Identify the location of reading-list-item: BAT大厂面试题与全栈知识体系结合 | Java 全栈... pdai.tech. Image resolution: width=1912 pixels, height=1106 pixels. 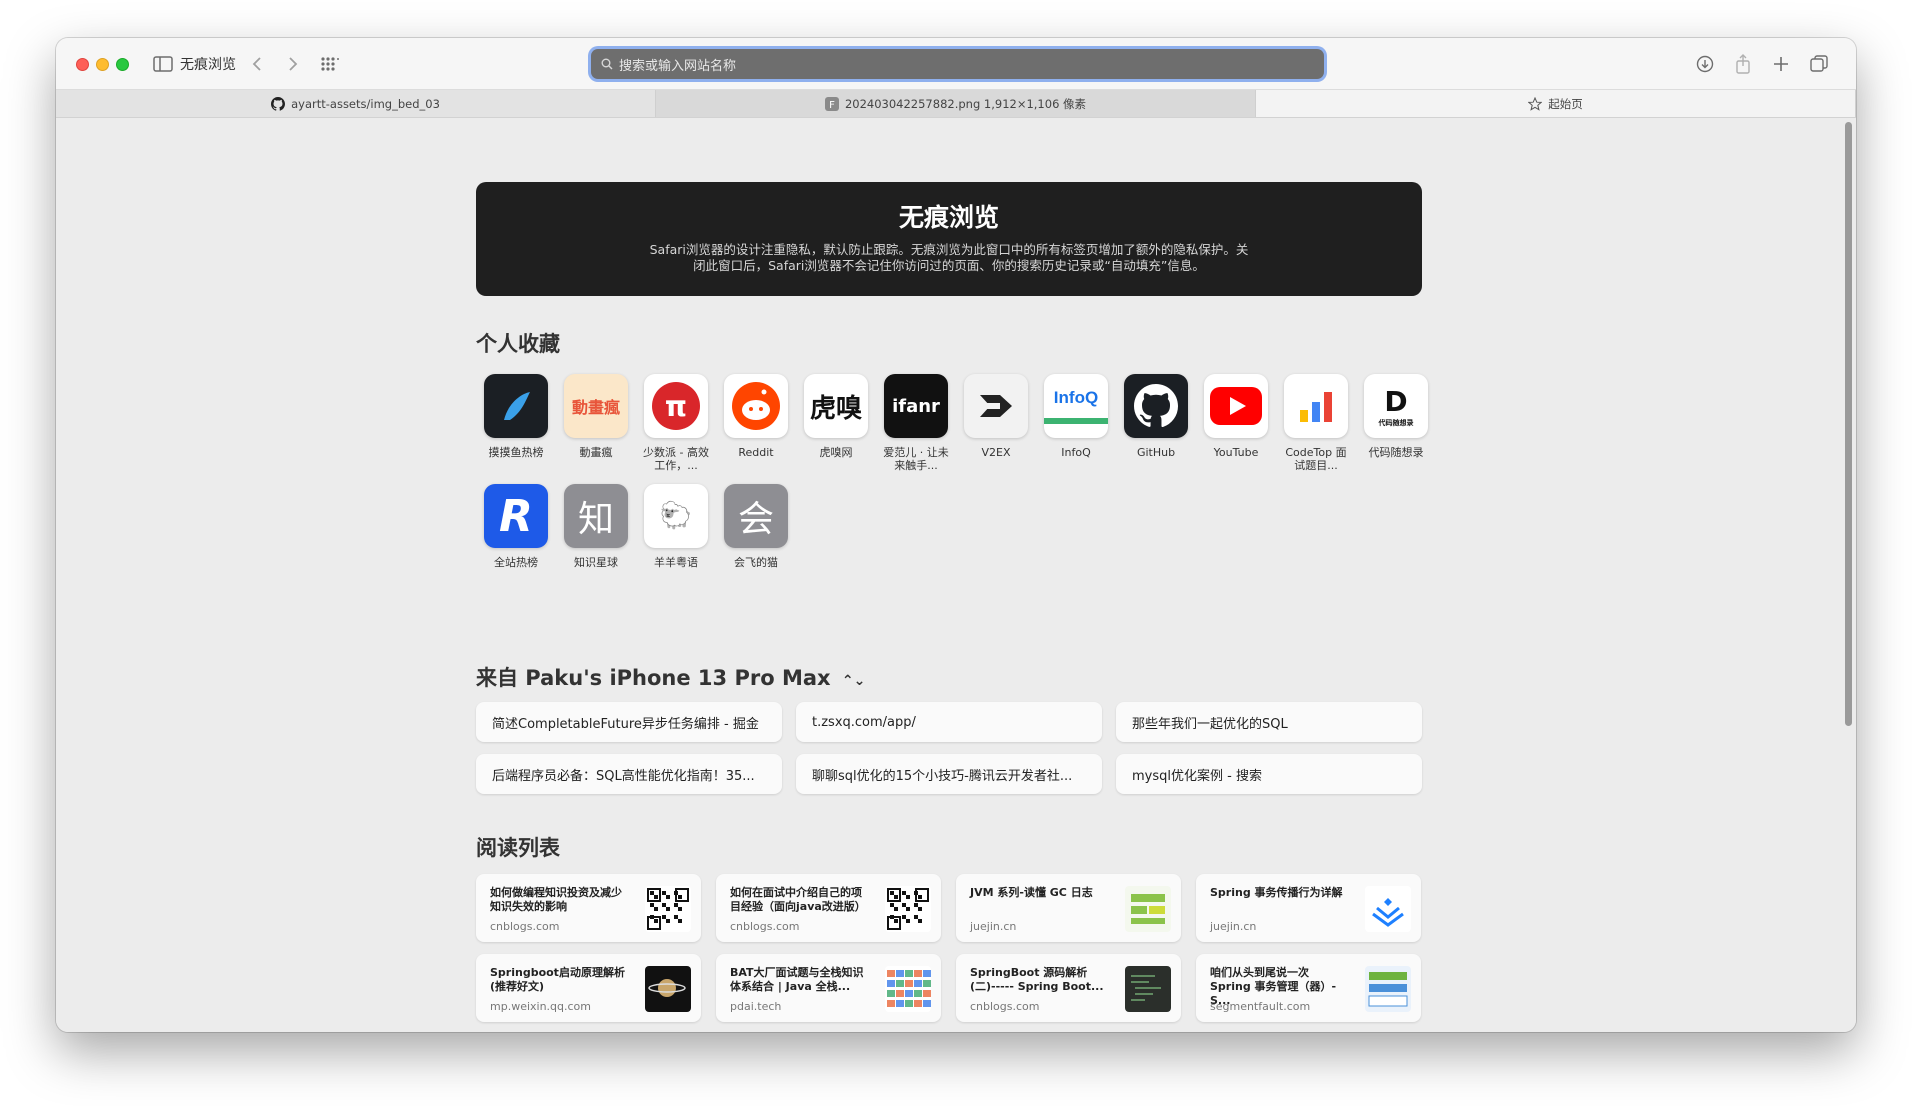
(828, 988).